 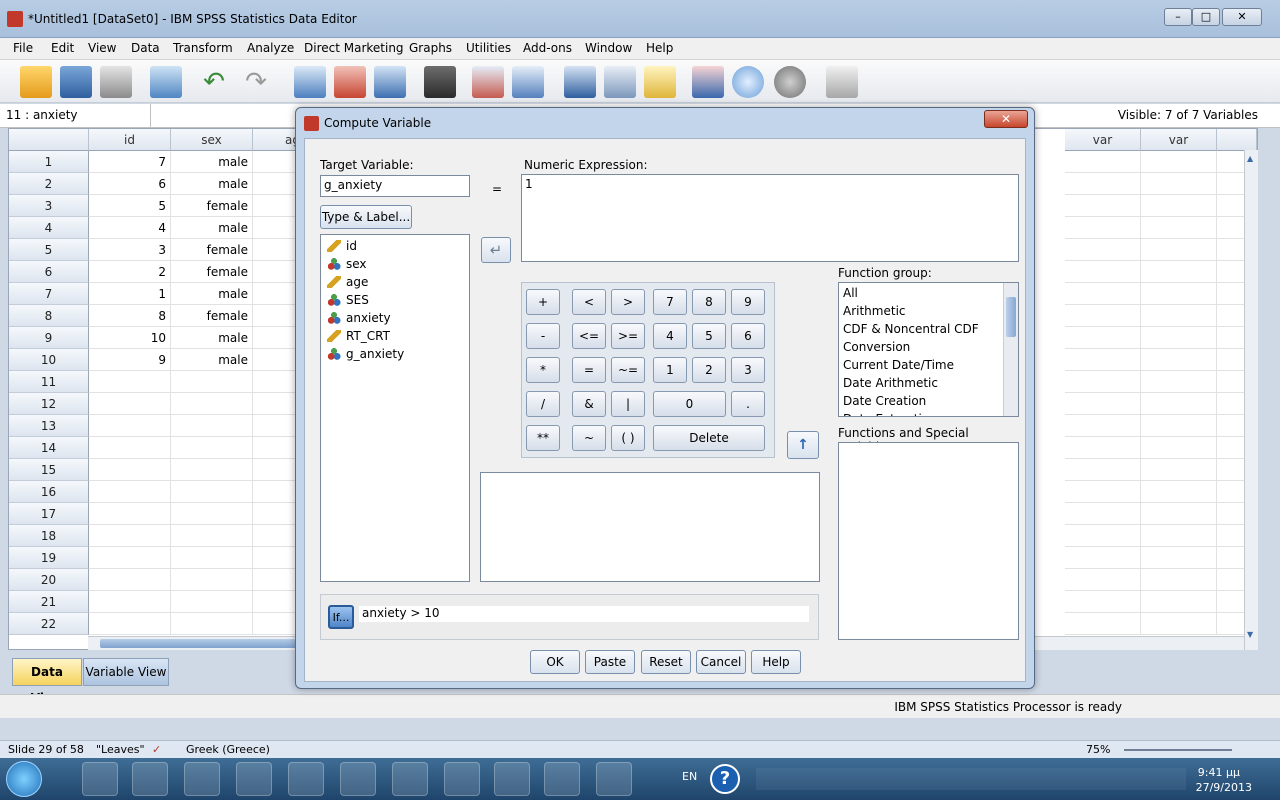 I want to click on menu-view: View, so click(x=102, y=48).